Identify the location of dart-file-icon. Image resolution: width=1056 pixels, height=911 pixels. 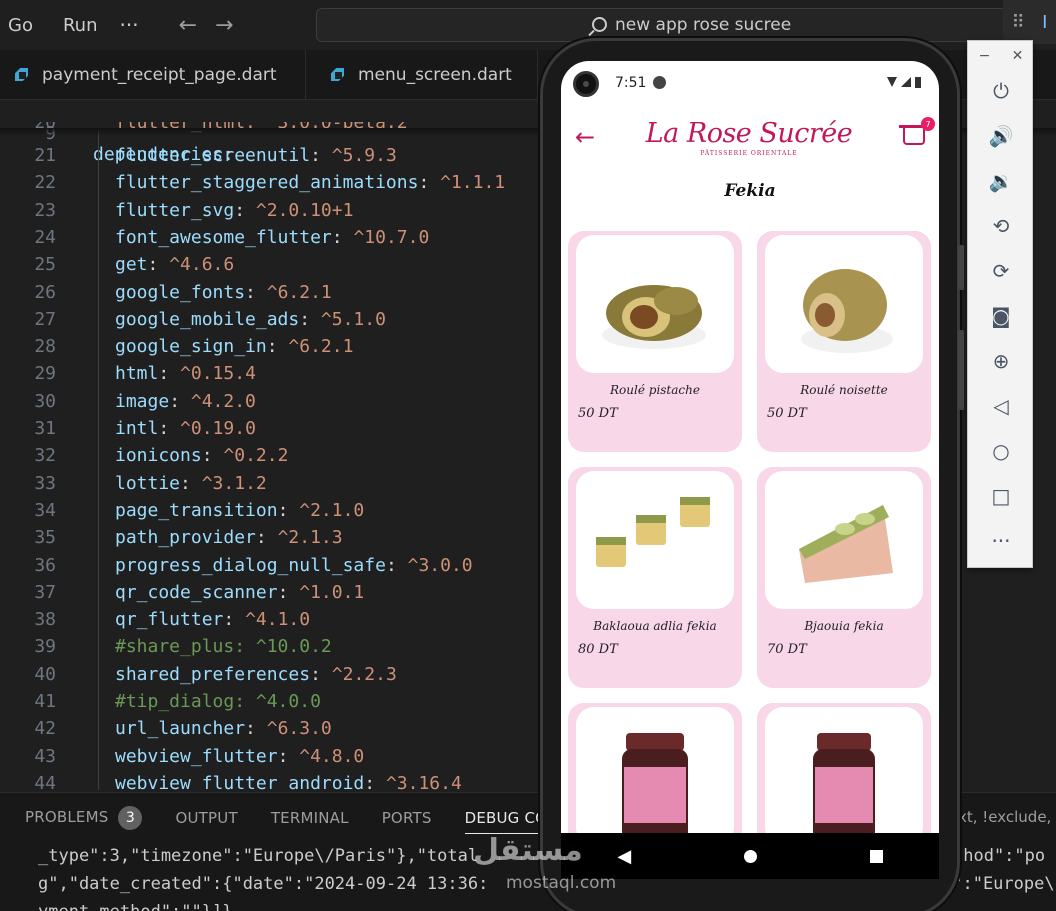
(338, 75).